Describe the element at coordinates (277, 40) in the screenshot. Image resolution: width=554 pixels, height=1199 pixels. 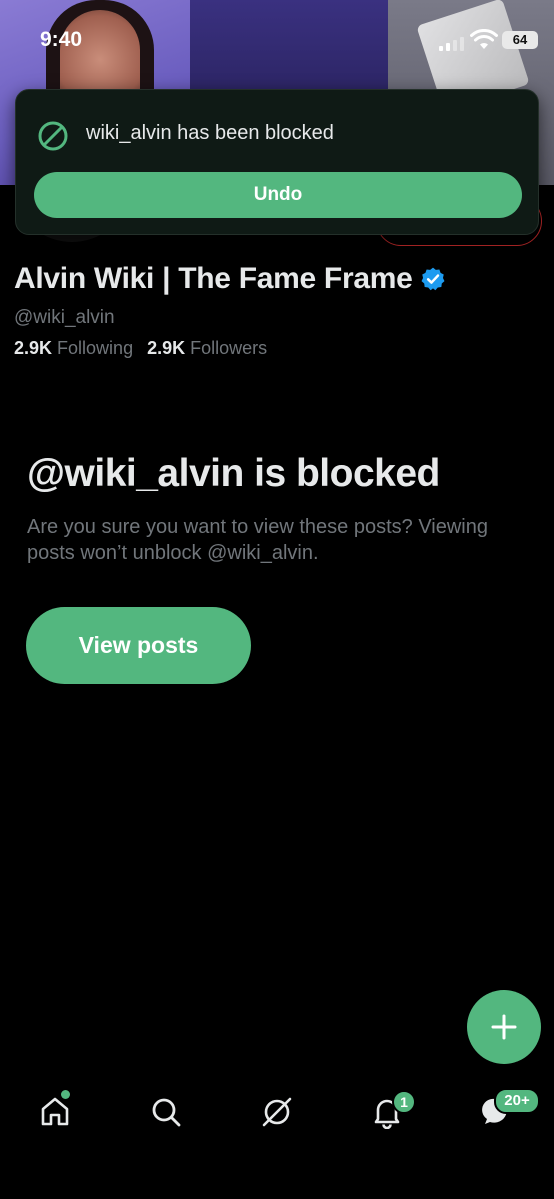
I see `status-bar: 9:40 64` at that location.